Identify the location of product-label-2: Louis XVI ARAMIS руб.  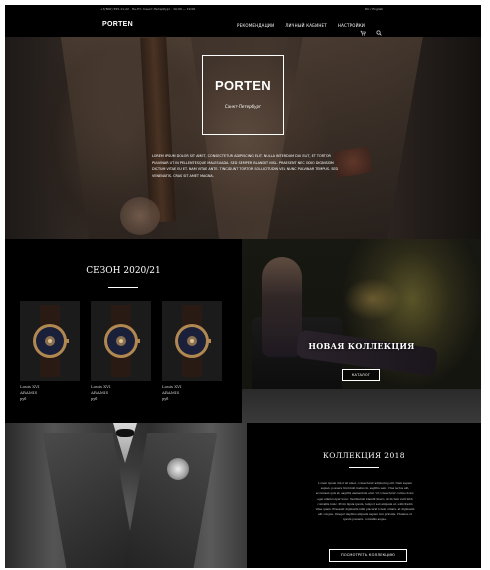
(101, 393).